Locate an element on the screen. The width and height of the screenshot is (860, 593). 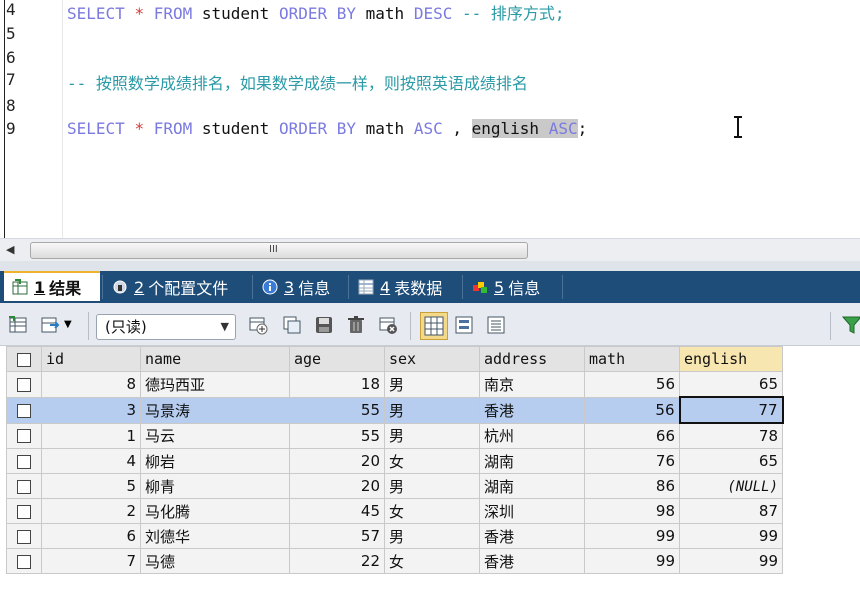
cell-math: 66 is located at coordinates (632, 435).